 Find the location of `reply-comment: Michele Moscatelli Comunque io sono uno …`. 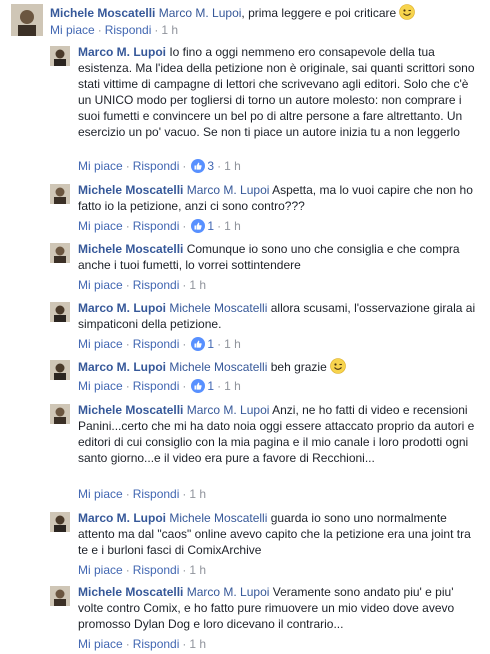

reply-comment: Michele Moscatelli Comunque io sono uno … is located at coordinates (245, 267).